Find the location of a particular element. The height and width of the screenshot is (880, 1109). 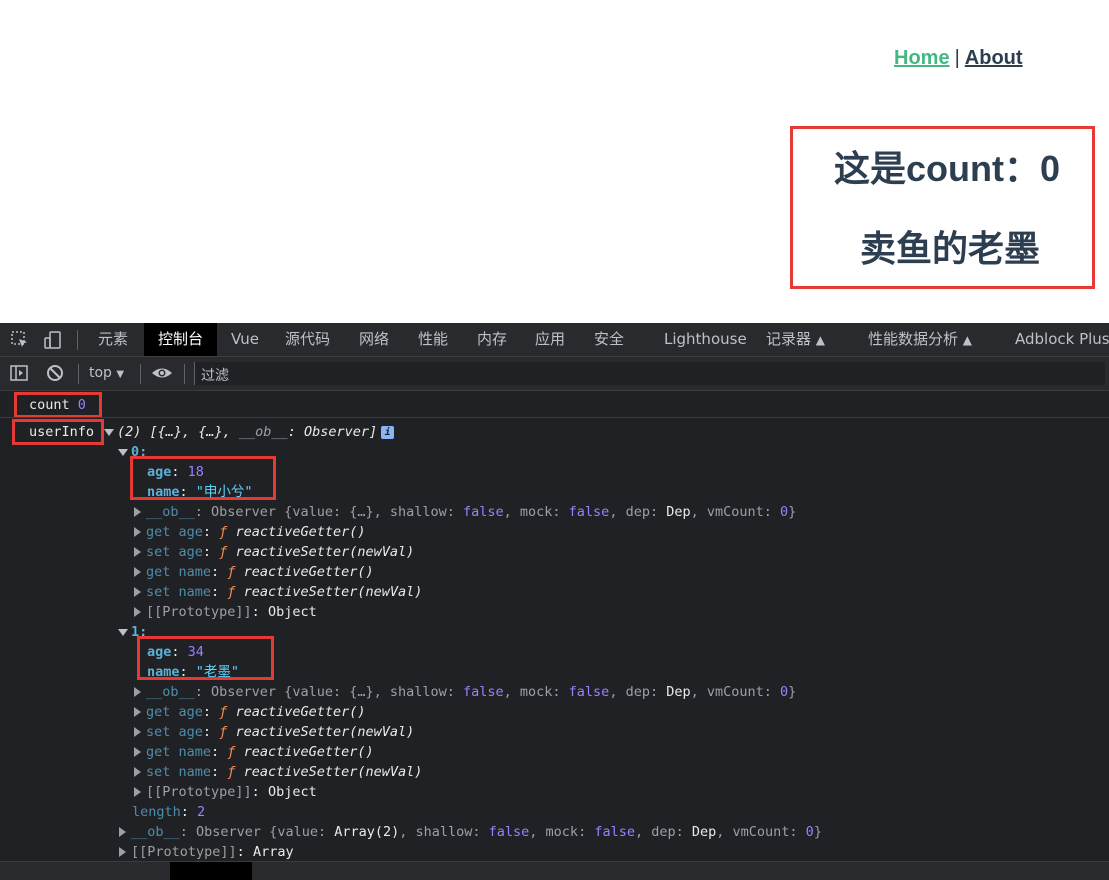

drawer-active-tab is located at coordinates (211, 871).